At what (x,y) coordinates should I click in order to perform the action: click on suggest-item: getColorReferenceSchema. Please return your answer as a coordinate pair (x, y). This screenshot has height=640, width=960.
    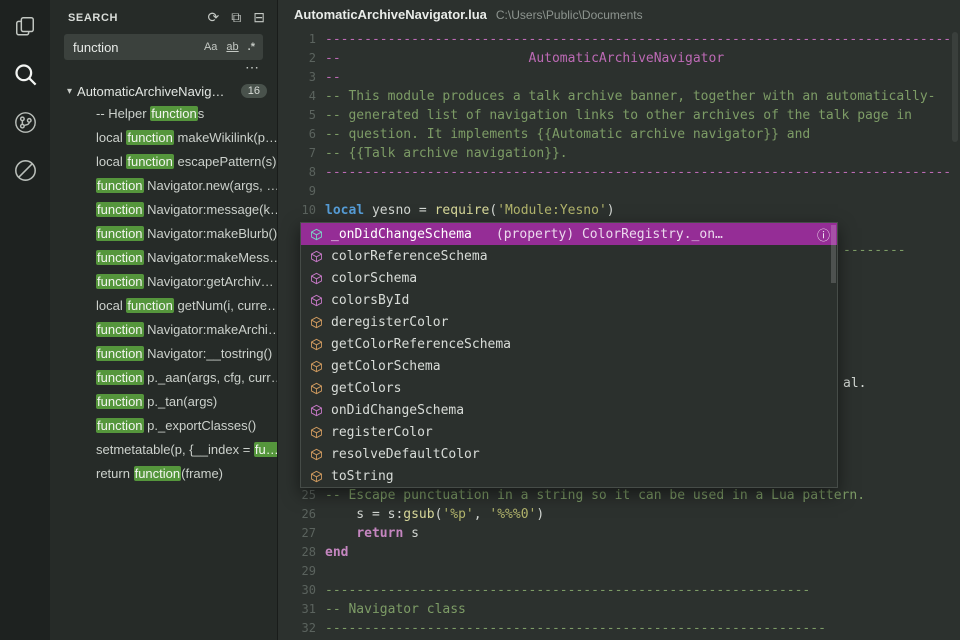
    Looking at the image, I should click on (569, 344).